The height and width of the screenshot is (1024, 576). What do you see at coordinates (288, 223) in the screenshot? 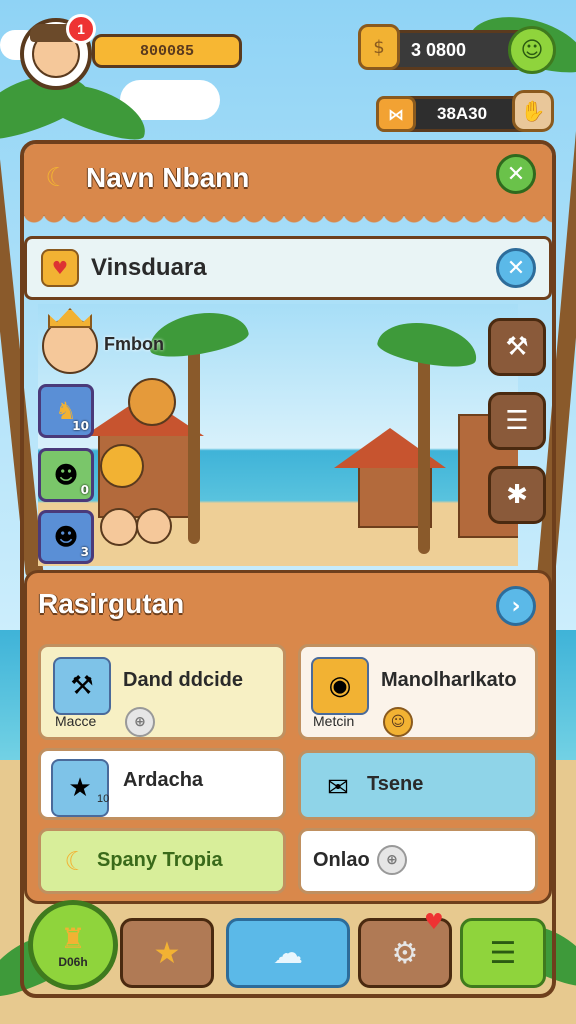
I see `awning-decoration` at bounding box center [288, 223].